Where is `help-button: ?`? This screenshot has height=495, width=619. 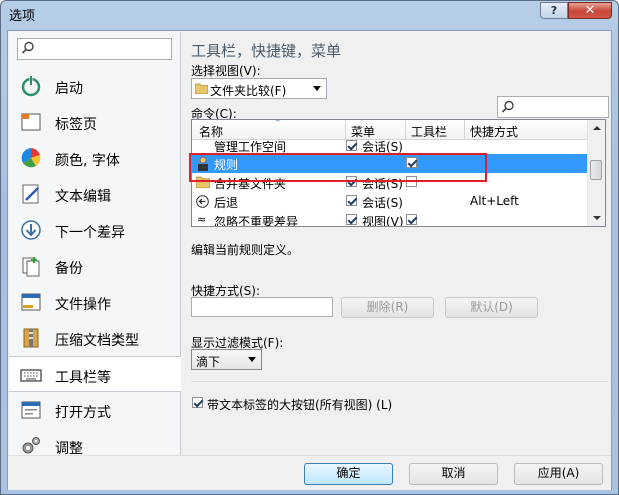
help-button: ? is located at coordinates (554, 10).